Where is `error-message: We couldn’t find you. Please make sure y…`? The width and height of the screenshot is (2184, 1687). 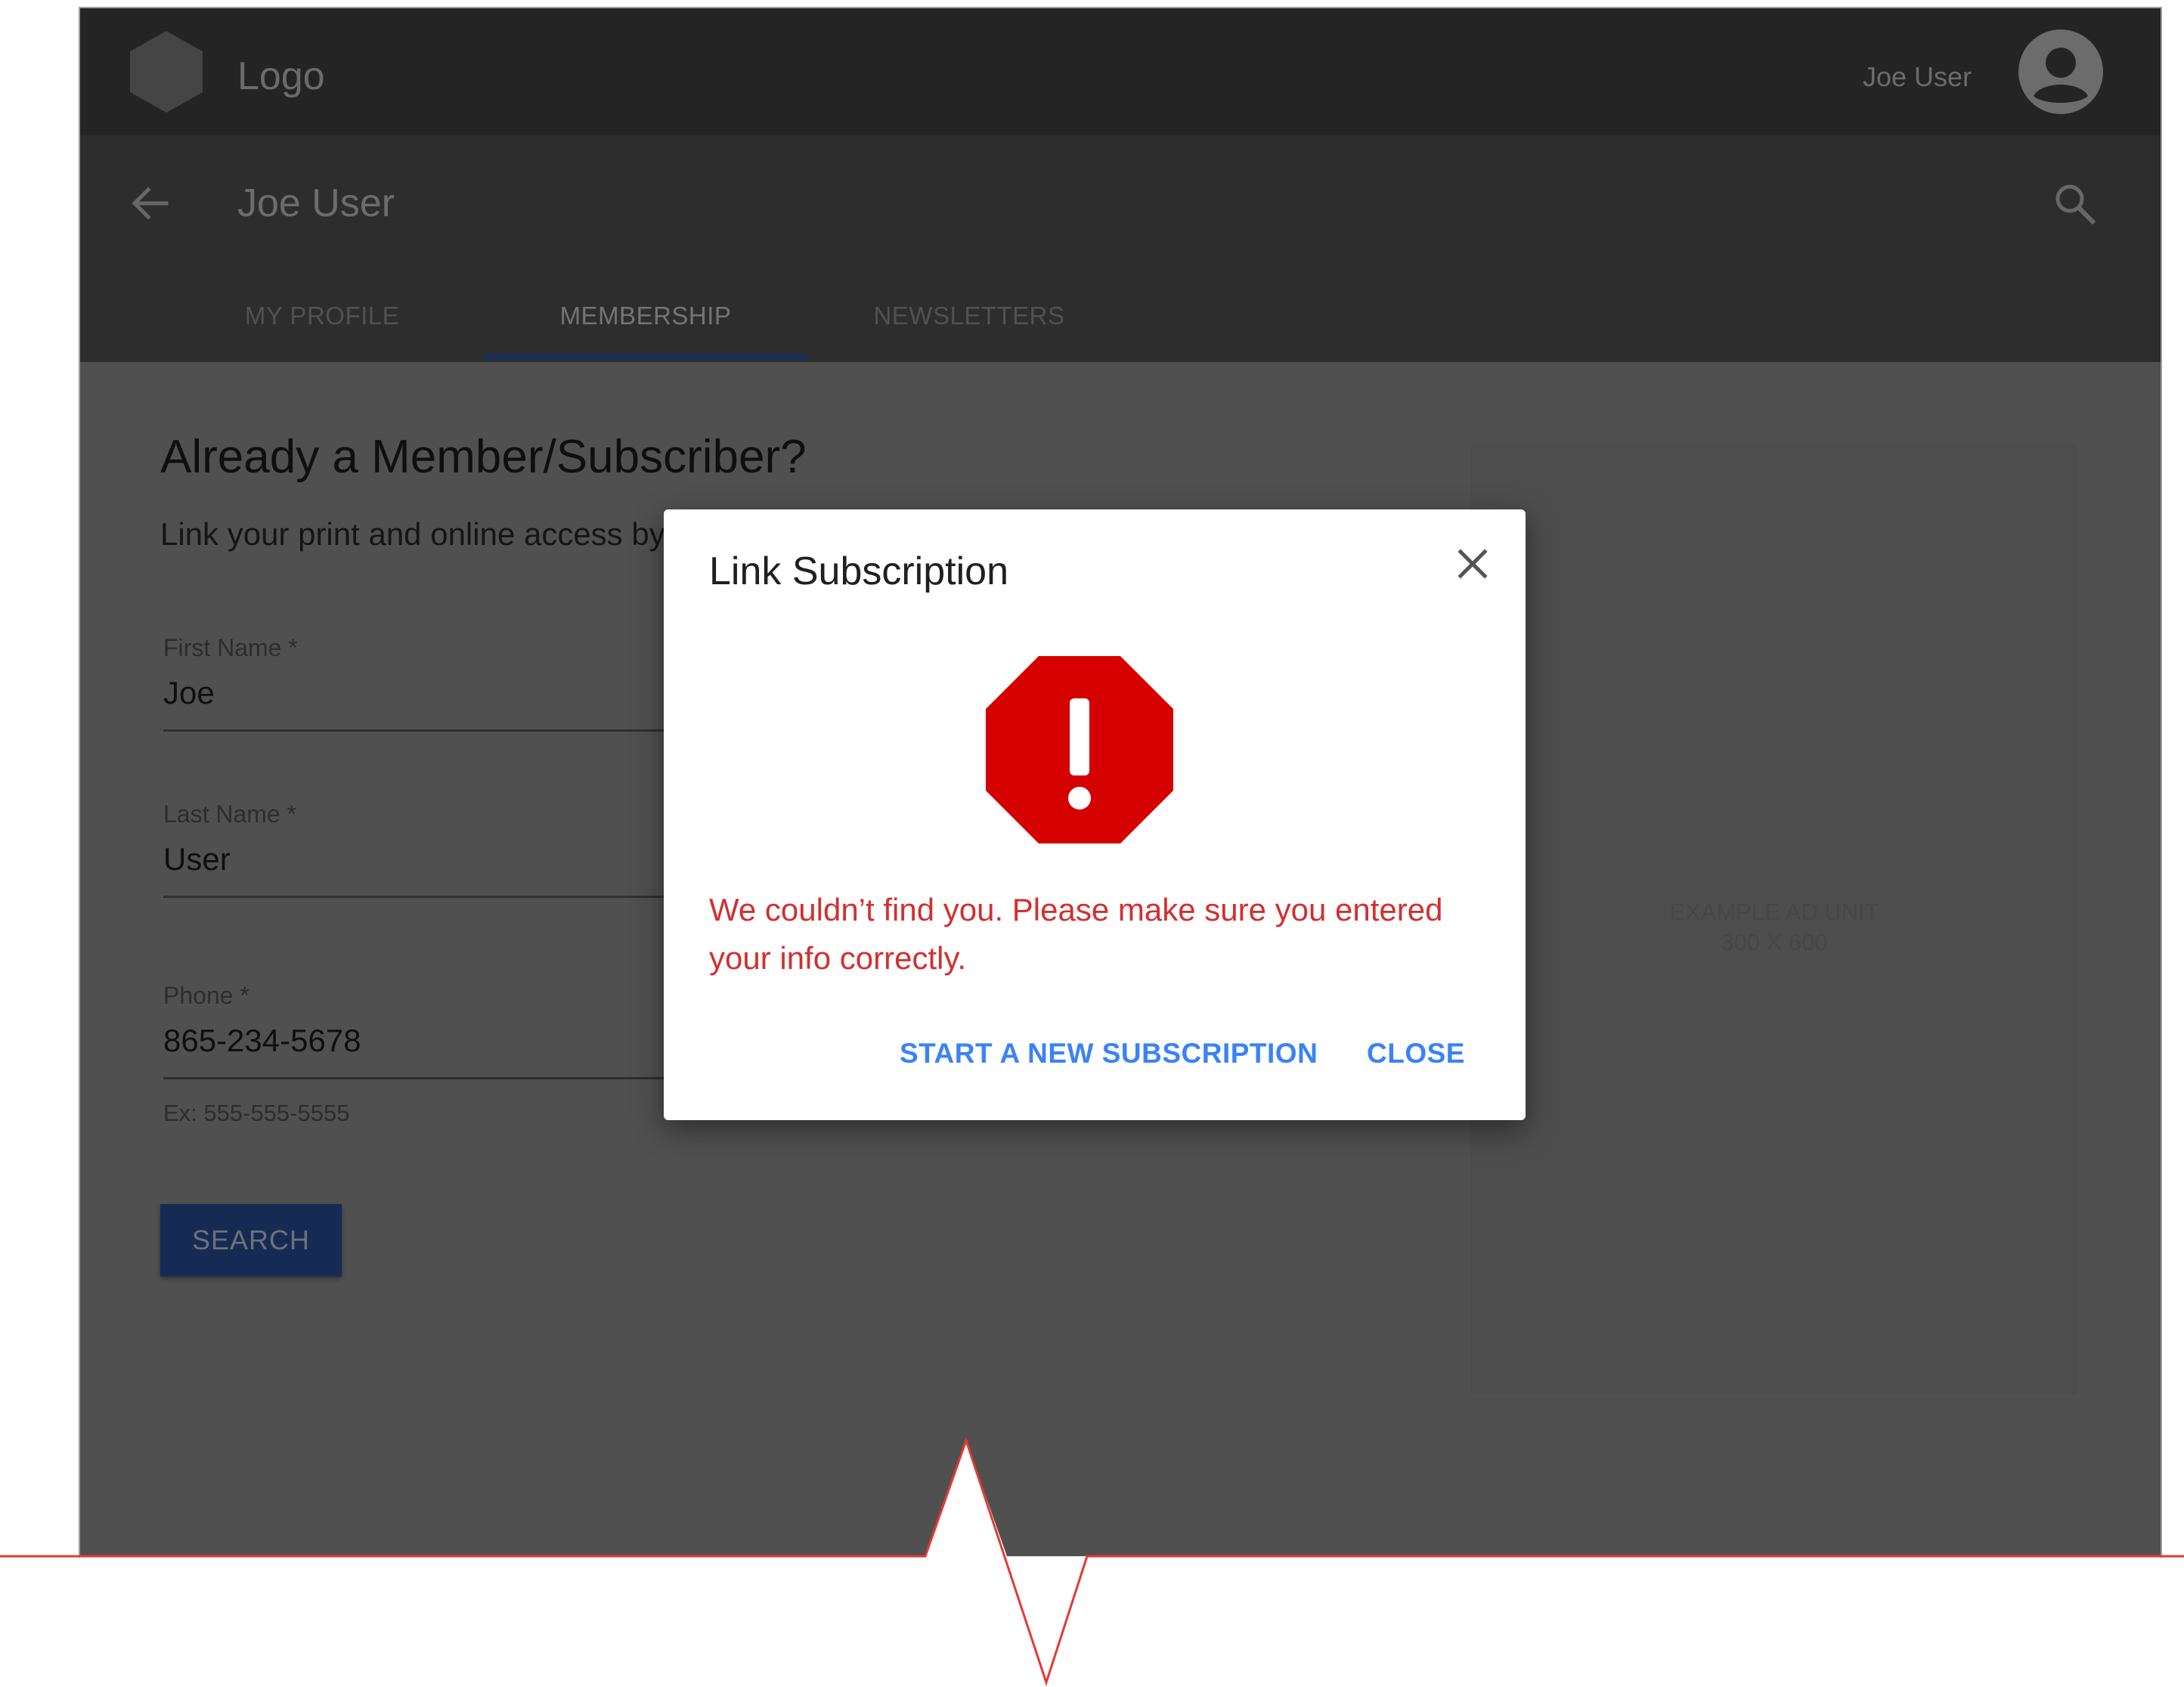 error-message: We couldn’t find you. Please make sure y… is located at coordinates (1076, 934).